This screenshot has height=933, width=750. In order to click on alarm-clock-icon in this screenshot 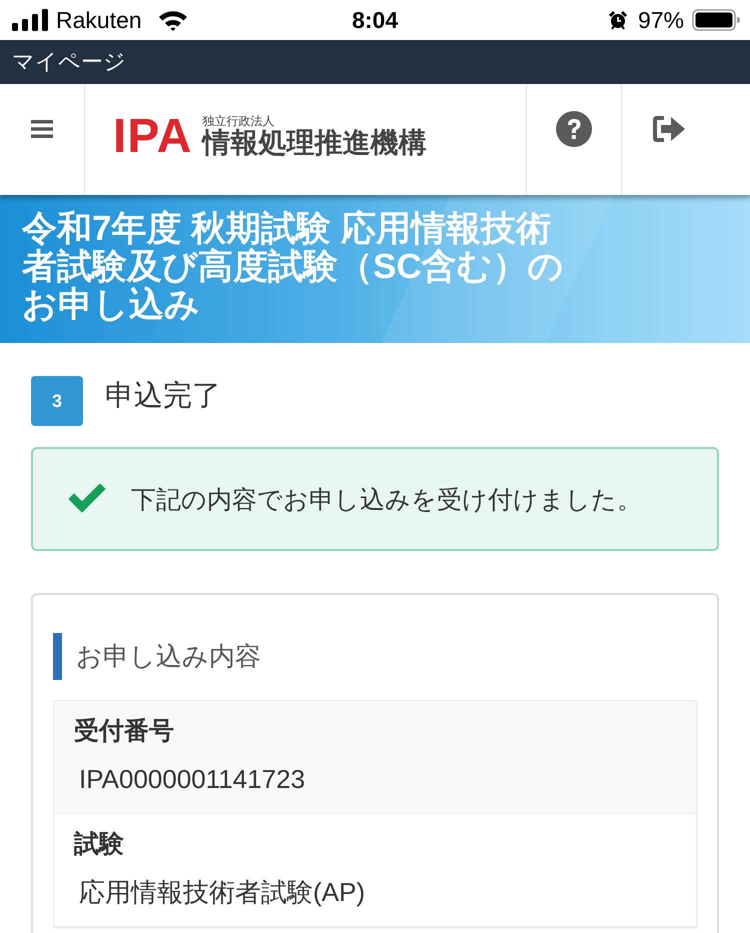, I will do `click(618, 20)`.